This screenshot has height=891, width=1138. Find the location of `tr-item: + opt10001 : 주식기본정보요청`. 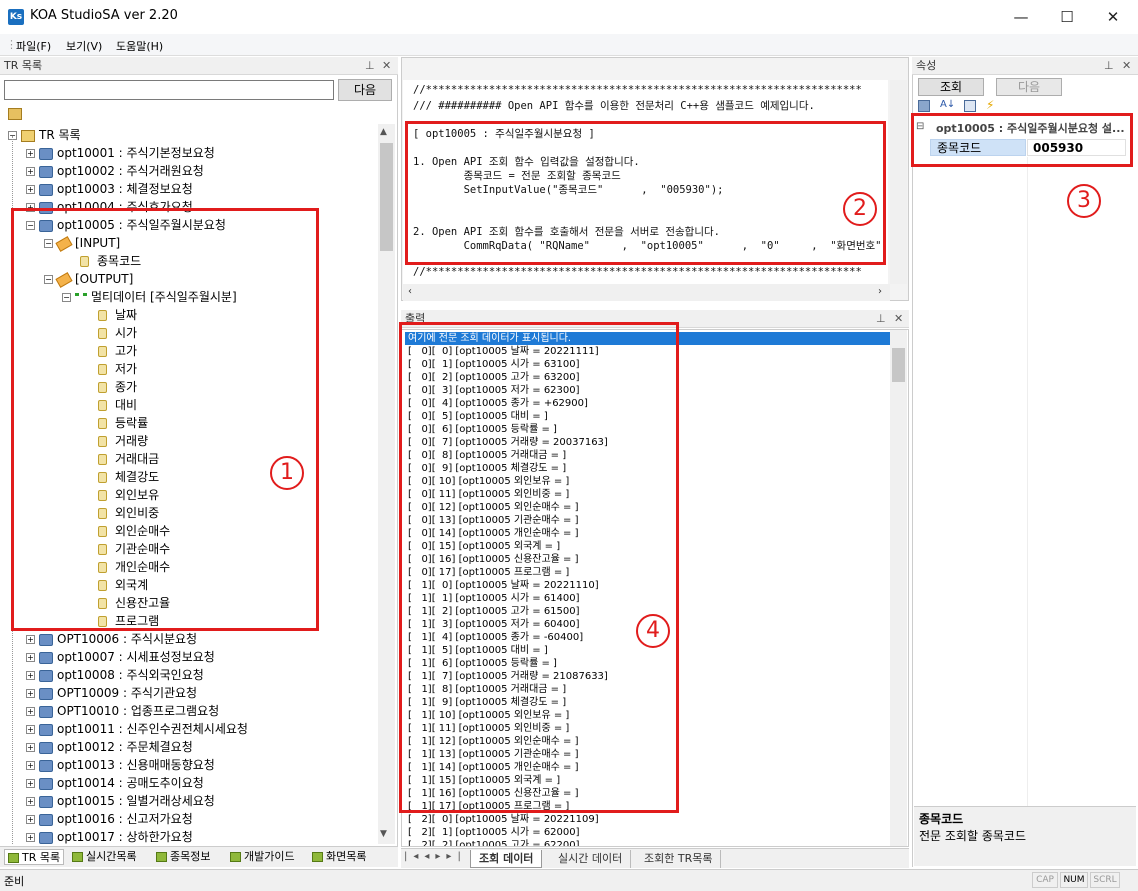

tr-item: + opt10001 : 주식기본정보요청 is located at coordinates (120, 153).